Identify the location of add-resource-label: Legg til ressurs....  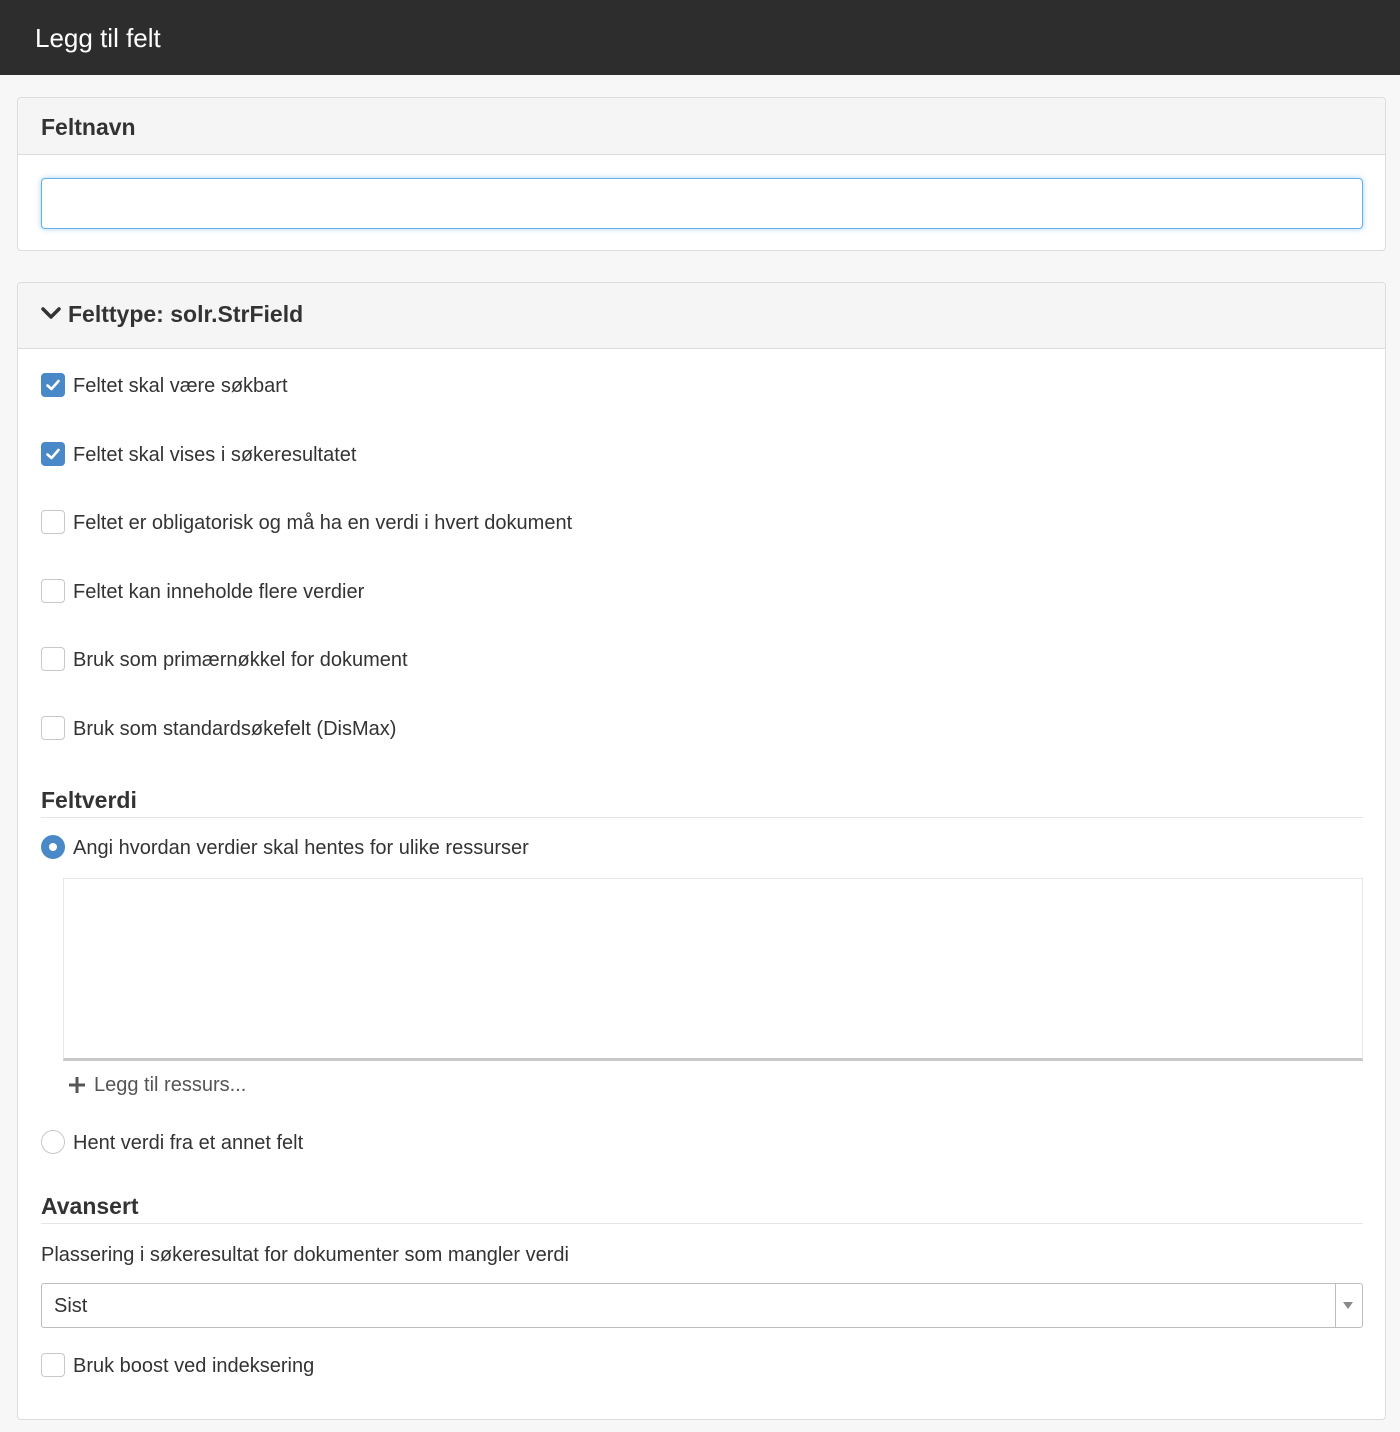
(170, 1085).